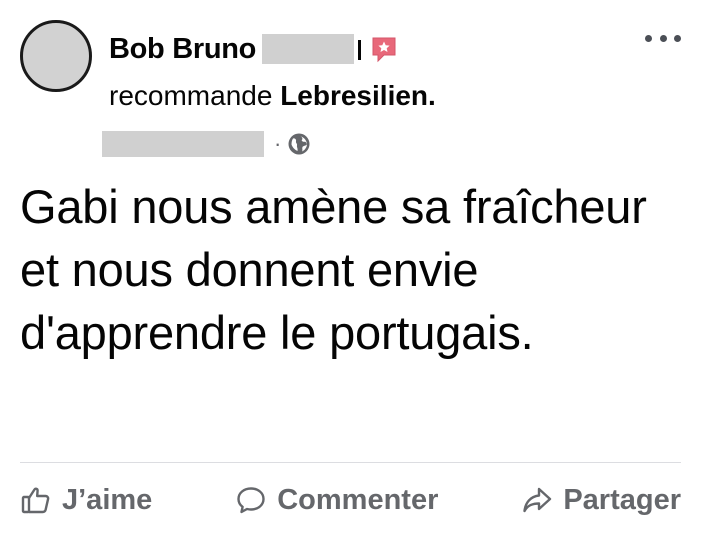 This screenshot has height=533, width=701. Describe the element at coordinates (107, 499) in the screenshot. I see `like-label: J’aime` at that location.